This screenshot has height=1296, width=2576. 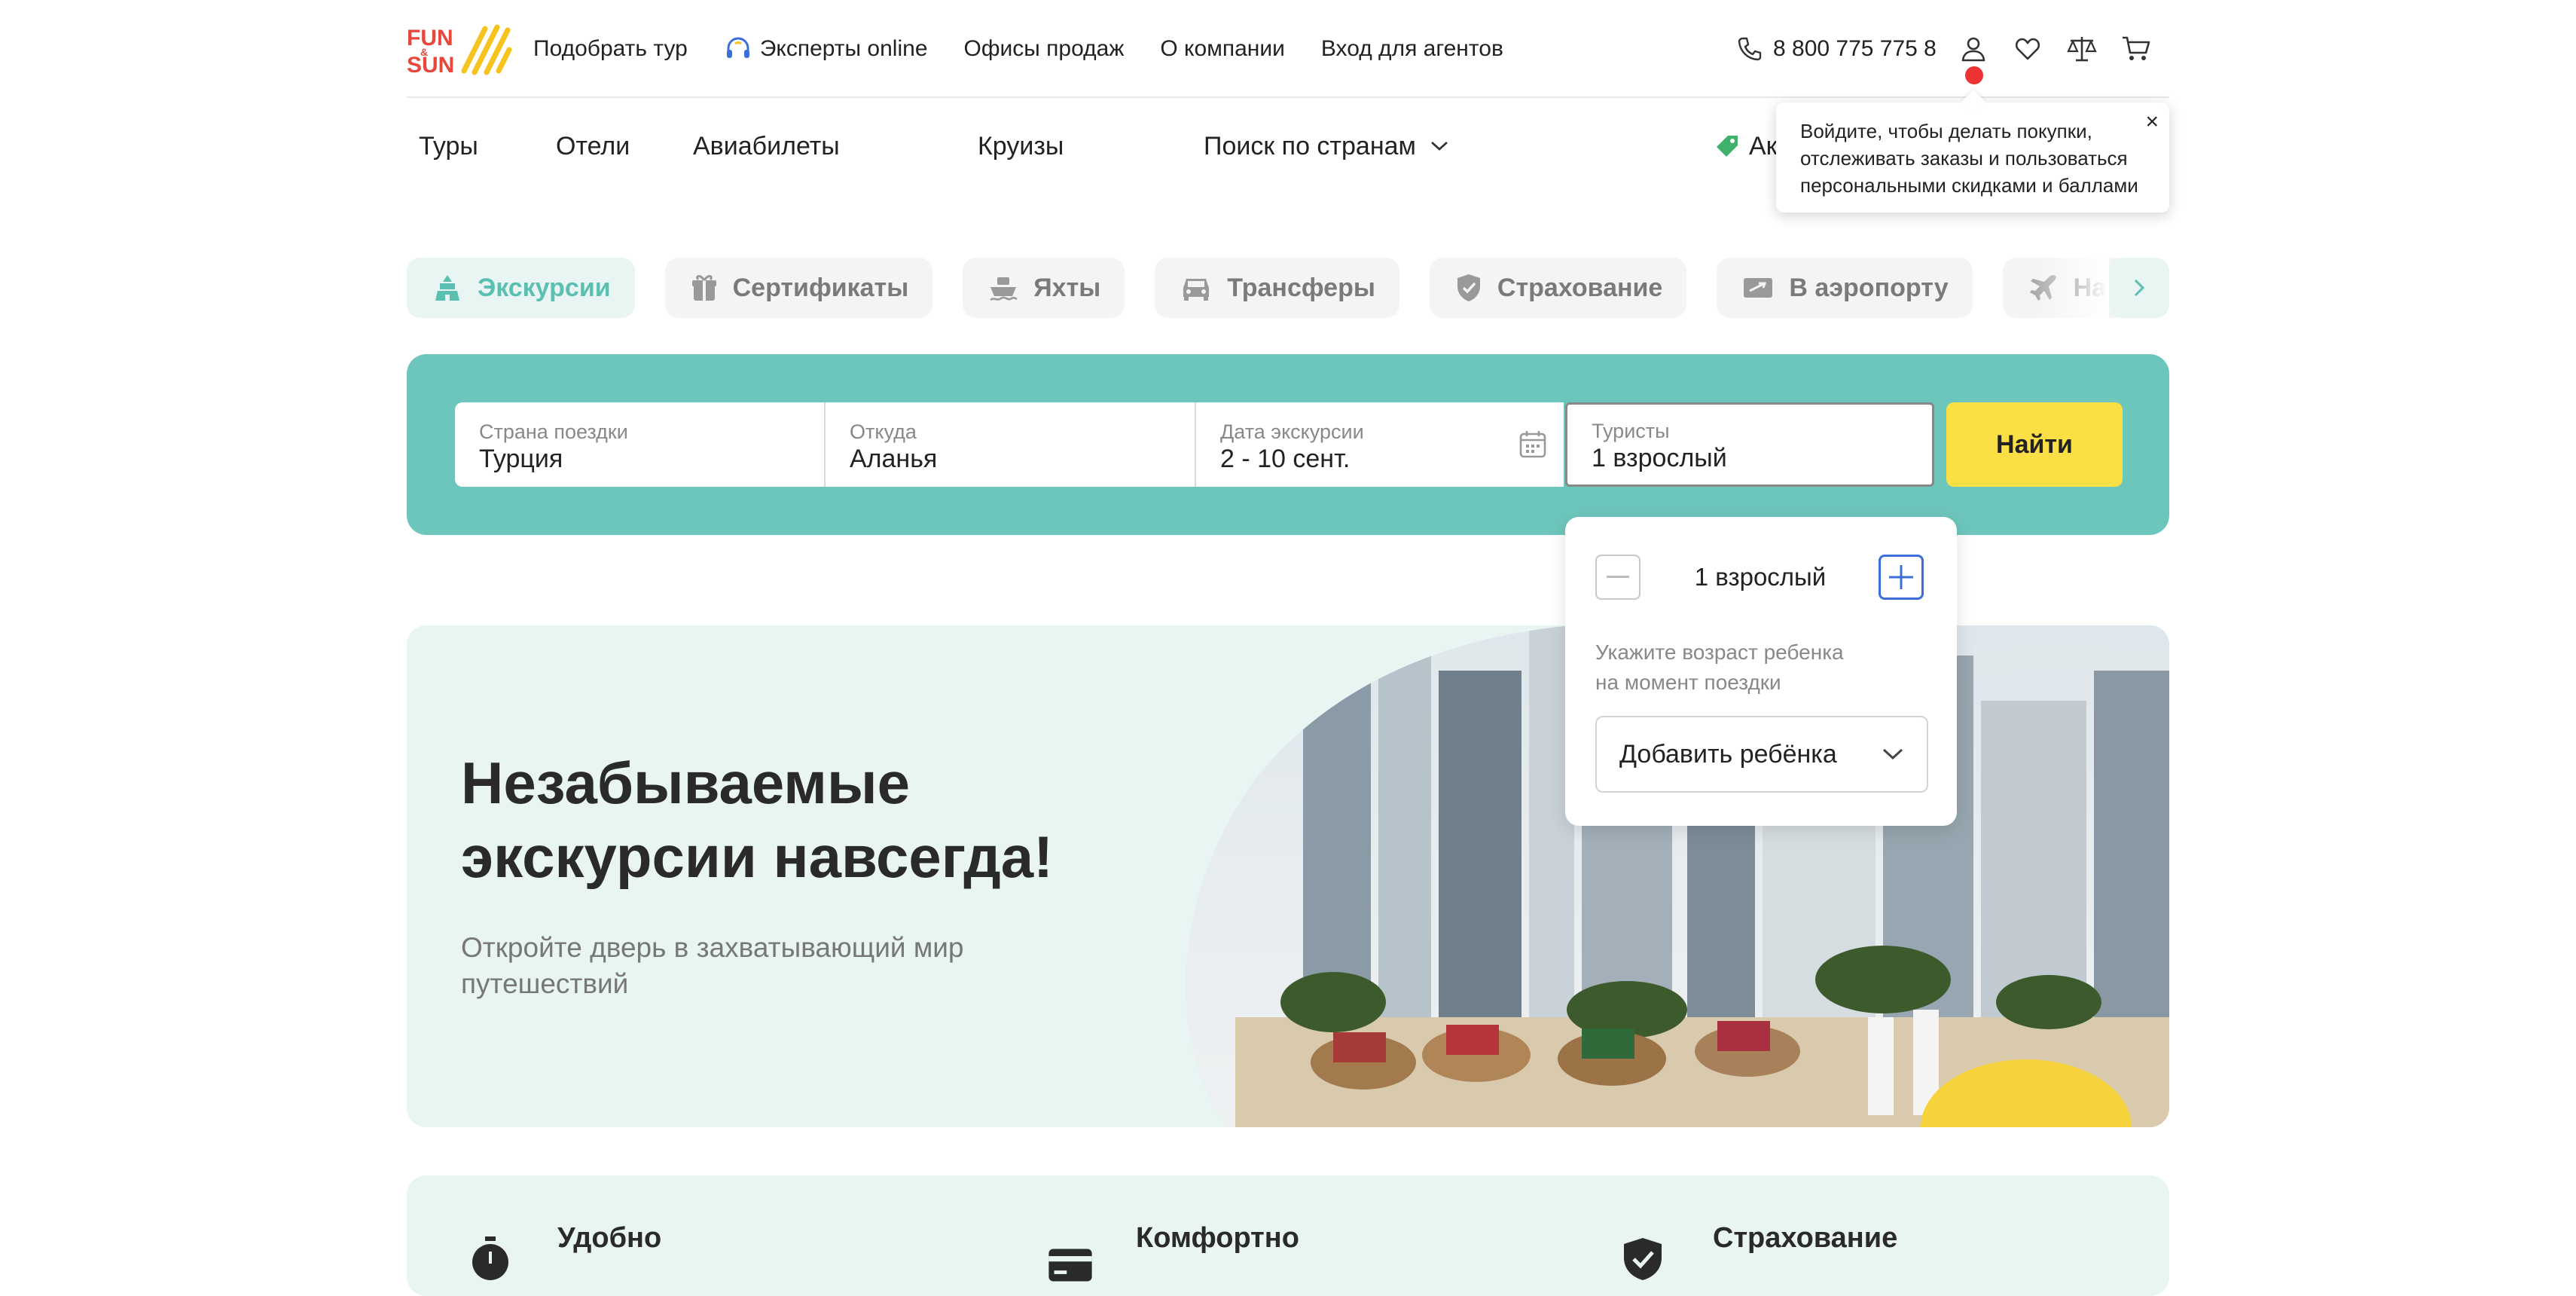 What do you see at coordinates (1869, 287) in the screenshot?
I see `tab-label: В аэропорту` at bounding box center [1869, 287].